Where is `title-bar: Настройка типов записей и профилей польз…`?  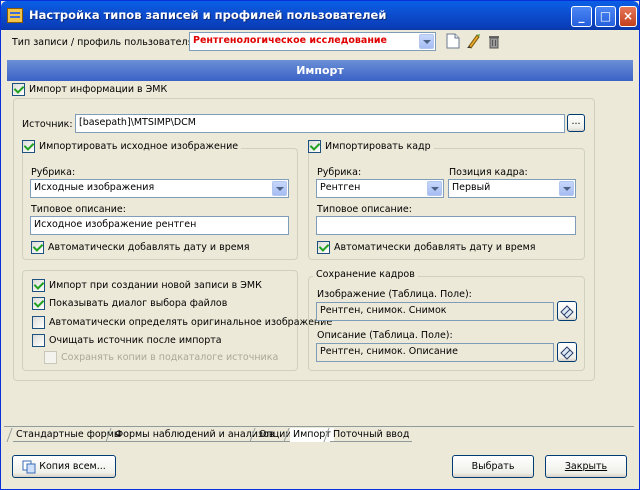 title-bar: Настройка типов записей и профилей польз… is located at coordinates (320, 15).